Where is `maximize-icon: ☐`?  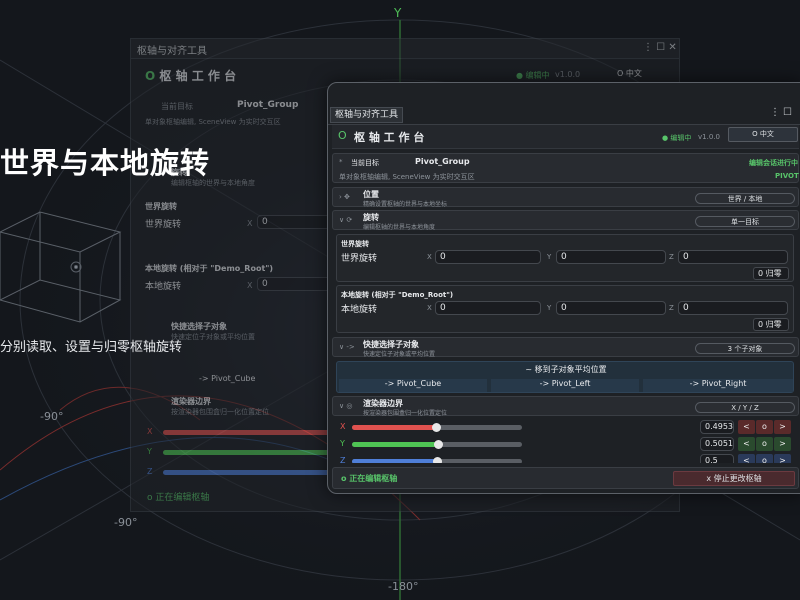
maximize-icon: ☐ is located at coordinates (787, 112).